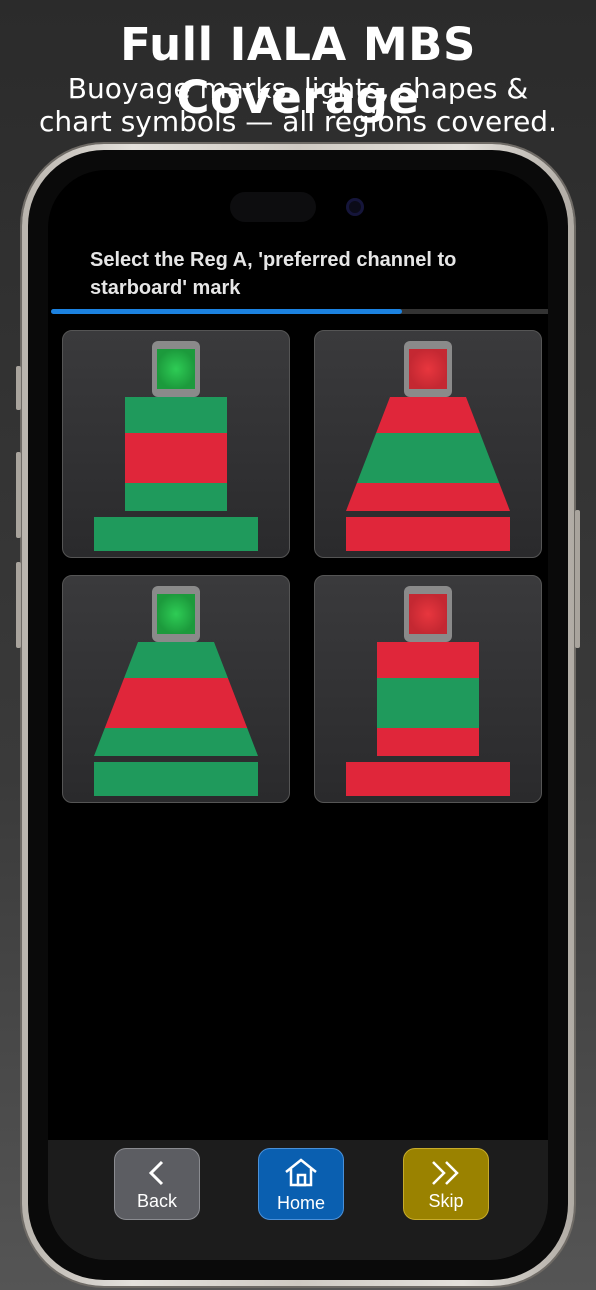  I want to click on bottom-nav-bar: Back Home Skip, so click(298, 1200).